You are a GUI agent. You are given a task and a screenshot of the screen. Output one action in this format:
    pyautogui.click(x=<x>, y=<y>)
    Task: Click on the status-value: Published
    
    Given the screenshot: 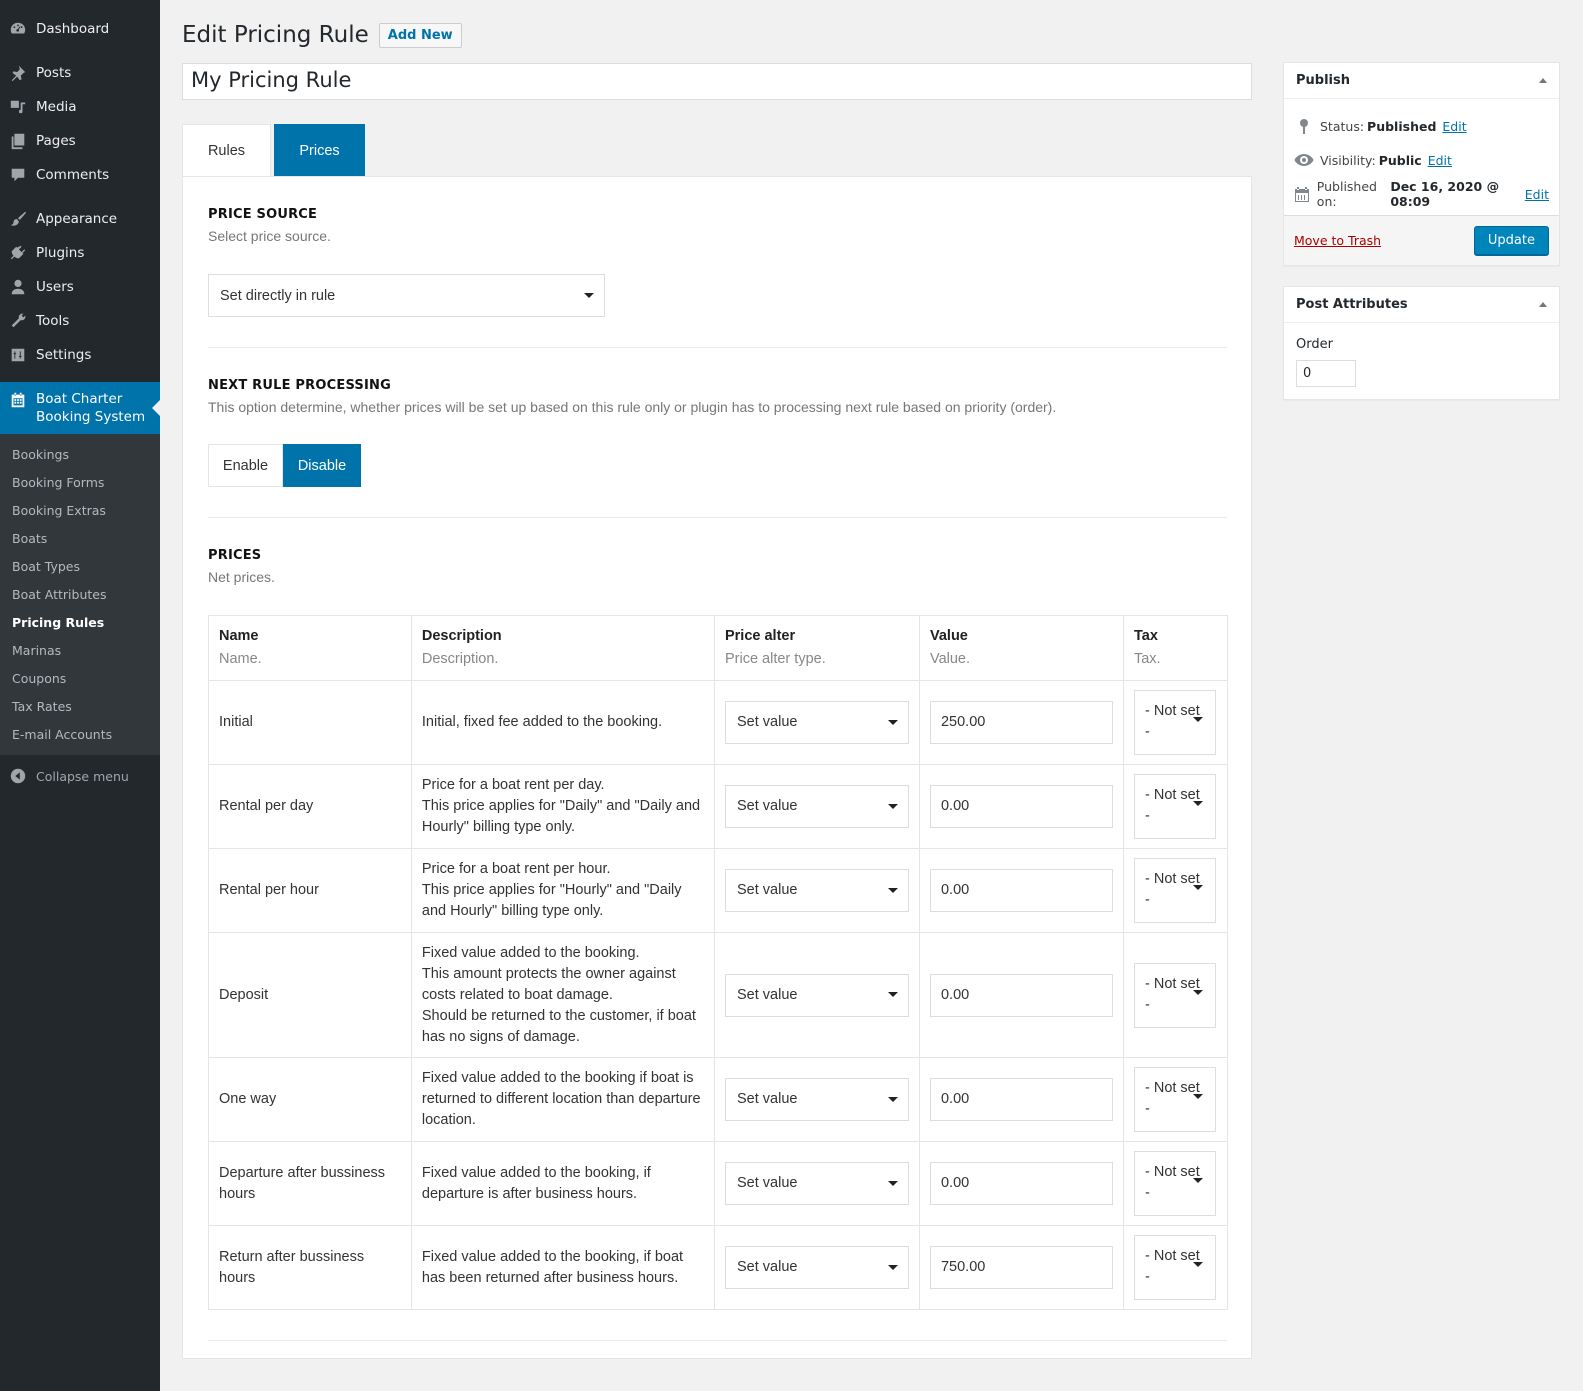 What is the action you would take?
    pyautogui.click(x=1402, y=126)
    